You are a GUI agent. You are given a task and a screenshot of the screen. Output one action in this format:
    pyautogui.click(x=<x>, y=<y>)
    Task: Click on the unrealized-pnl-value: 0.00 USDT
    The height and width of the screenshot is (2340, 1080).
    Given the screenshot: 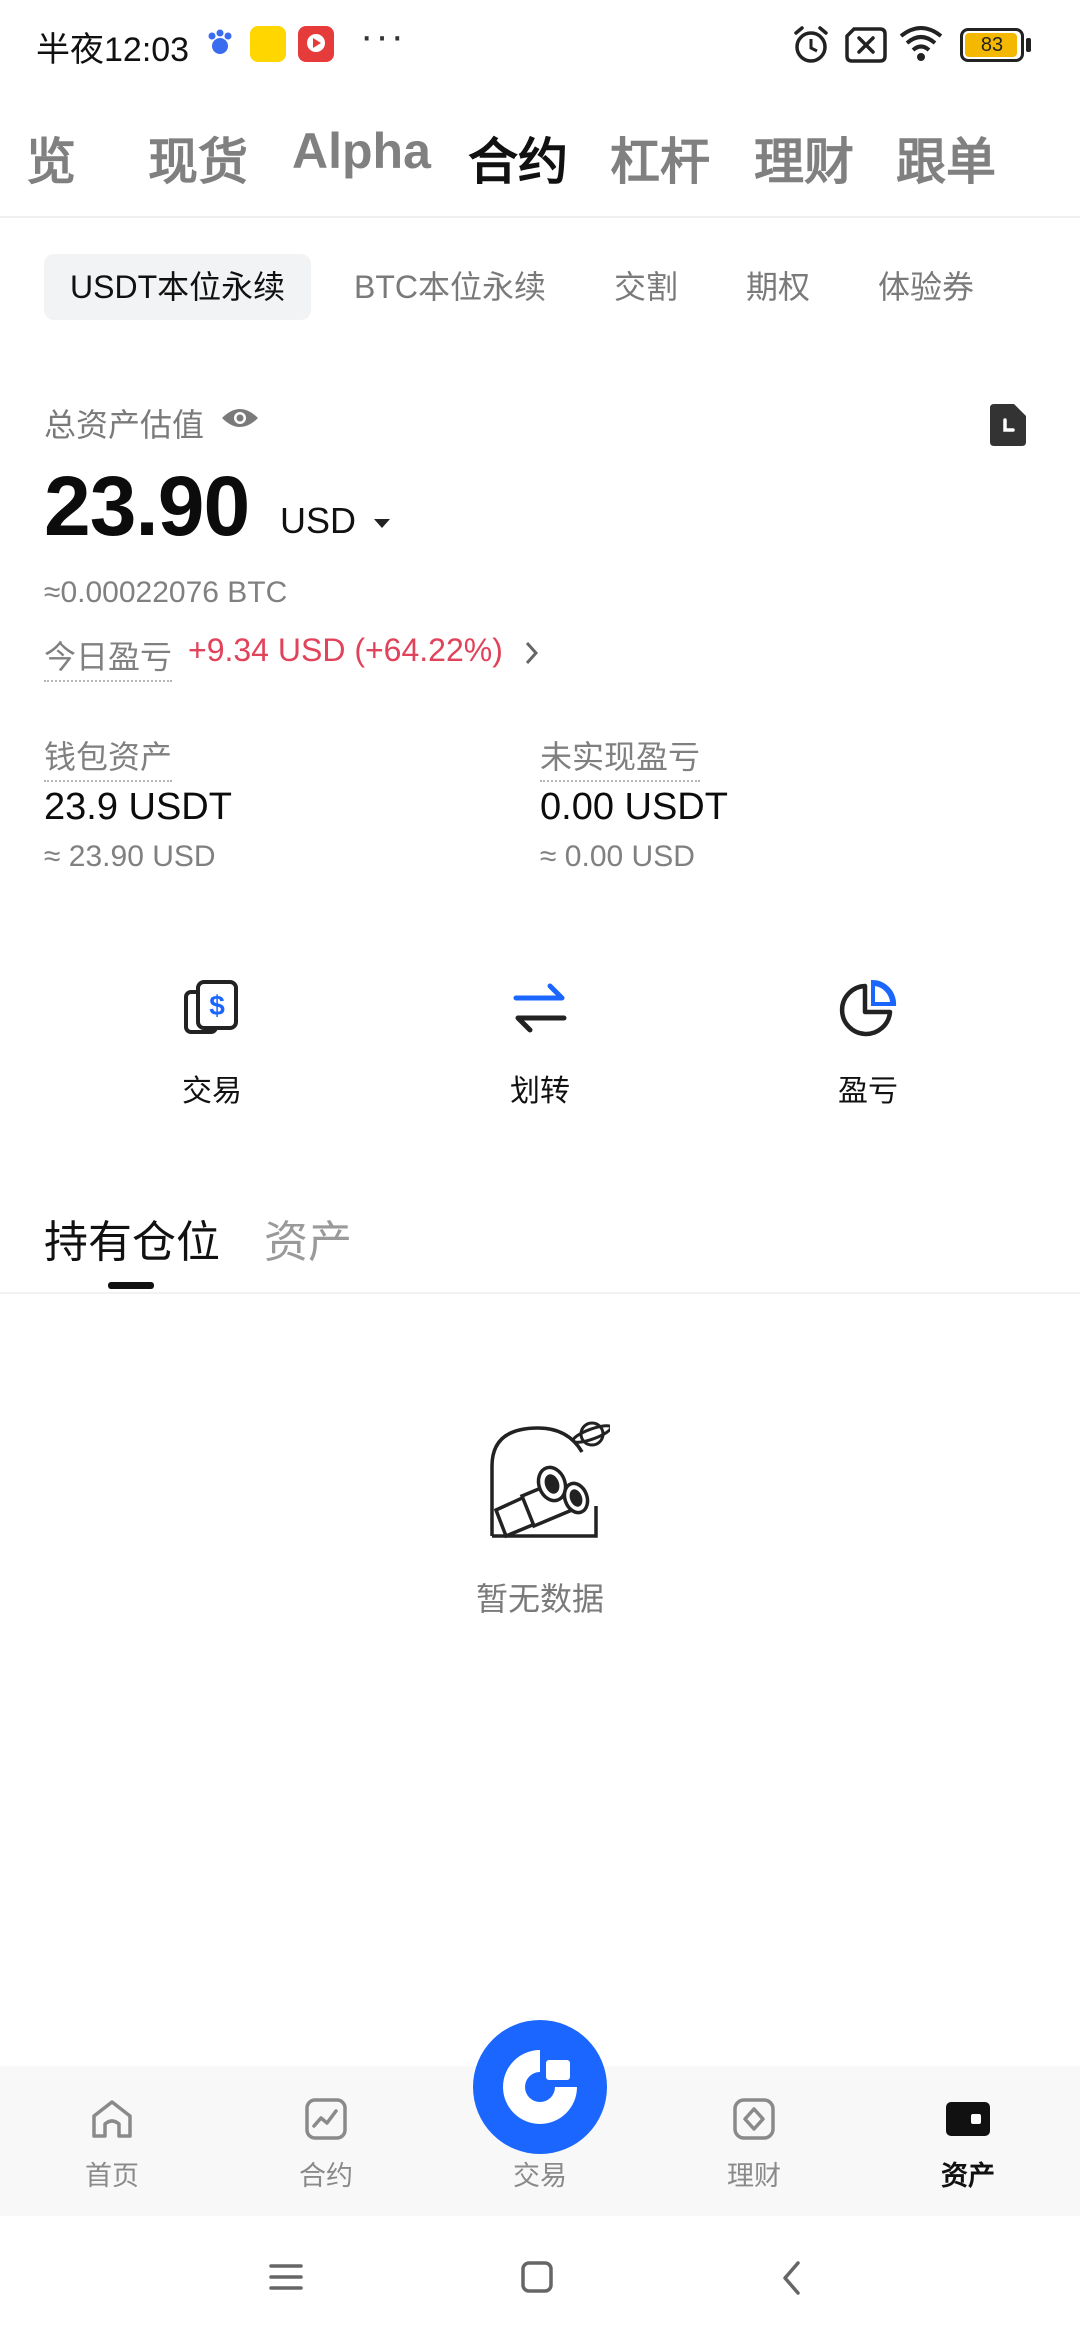 What is the action you would take?
    pyautogui.click(x=634, y=807)
    